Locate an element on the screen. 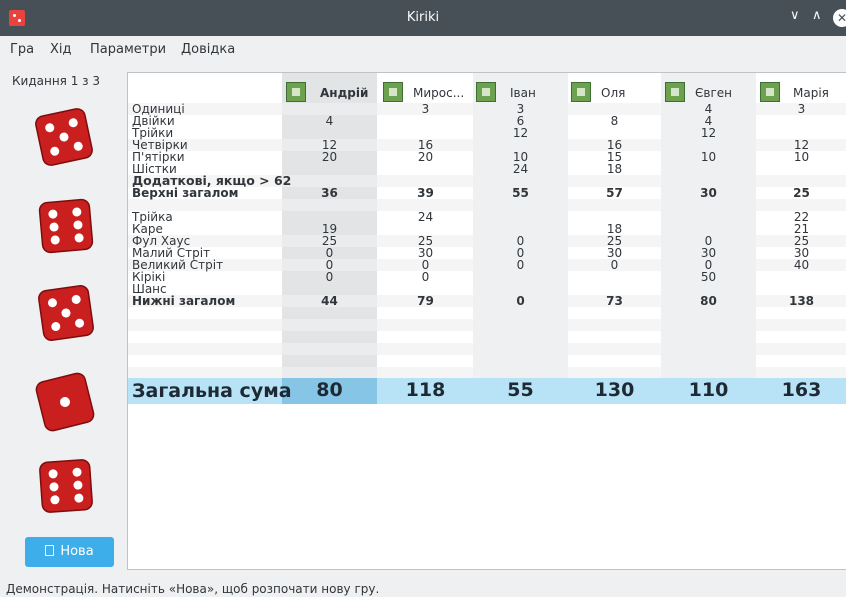 This screenshot has height=597, width=846. menu-settings: Параметри is located at coordinates (128, 49).